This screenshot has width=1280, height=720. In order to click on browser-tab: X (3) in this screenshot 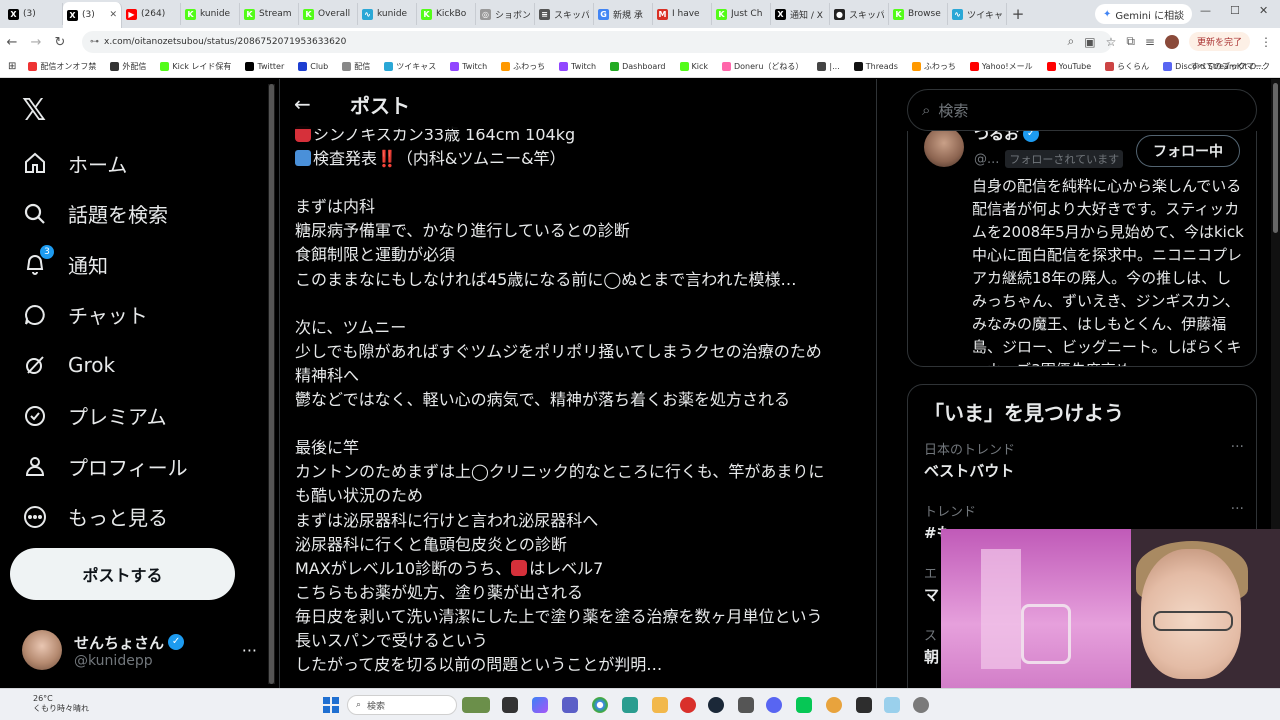, I will do `click(33, 14)`.